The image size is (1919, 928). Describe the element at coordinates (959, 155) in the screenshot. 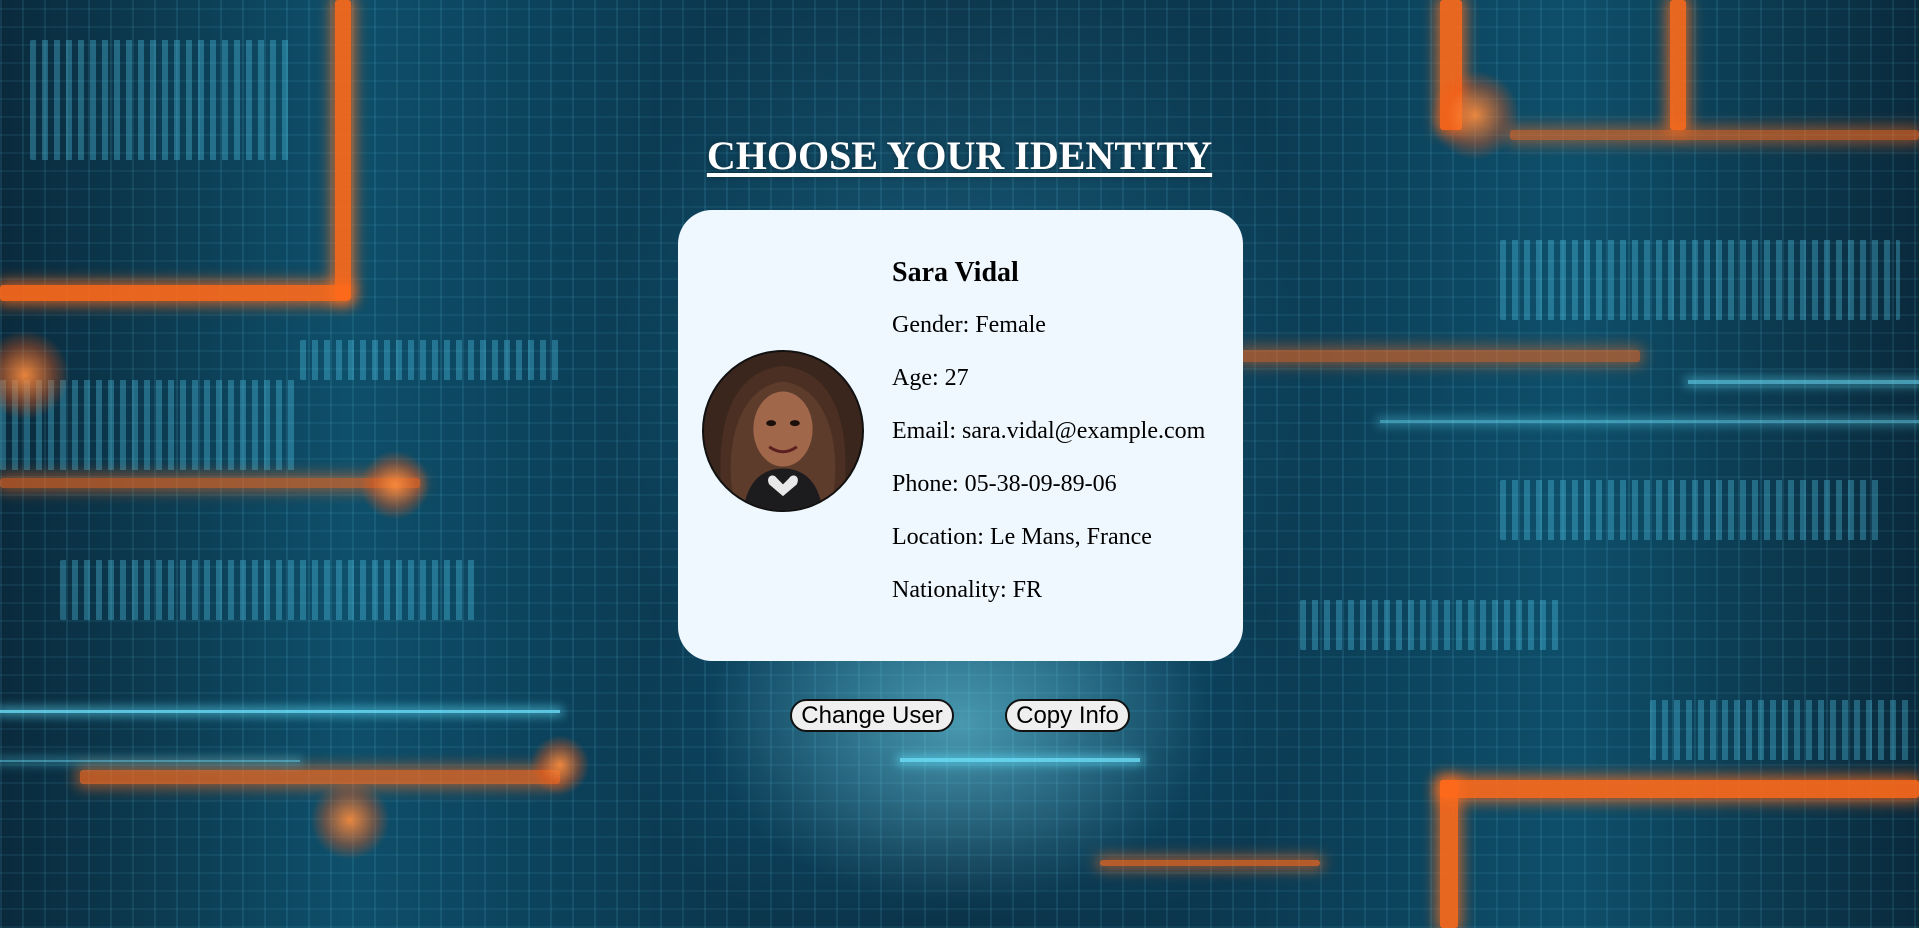

I see `page-title: CHOOSE YOUR IDENTITY` at that location.